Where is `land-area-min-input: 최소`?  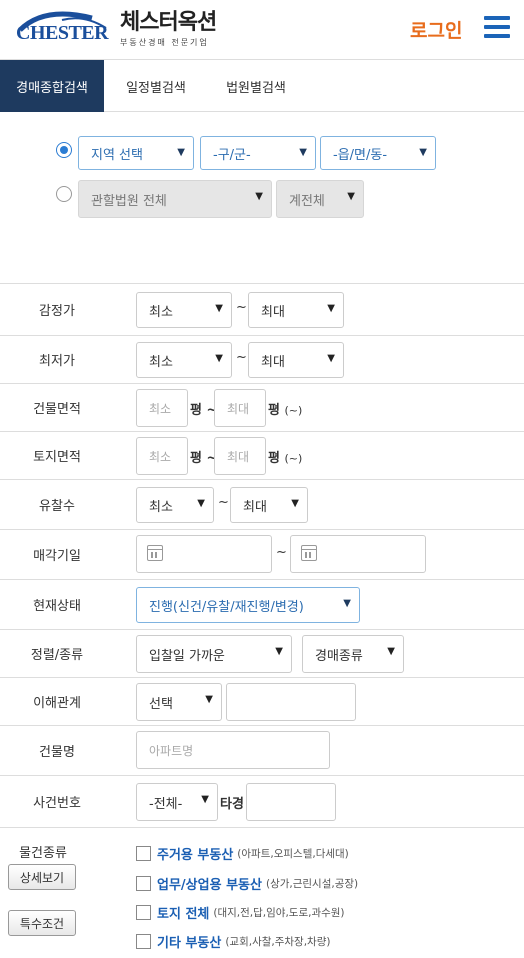 land-area-min-input: 최소 is located at coordinates (162, 456).